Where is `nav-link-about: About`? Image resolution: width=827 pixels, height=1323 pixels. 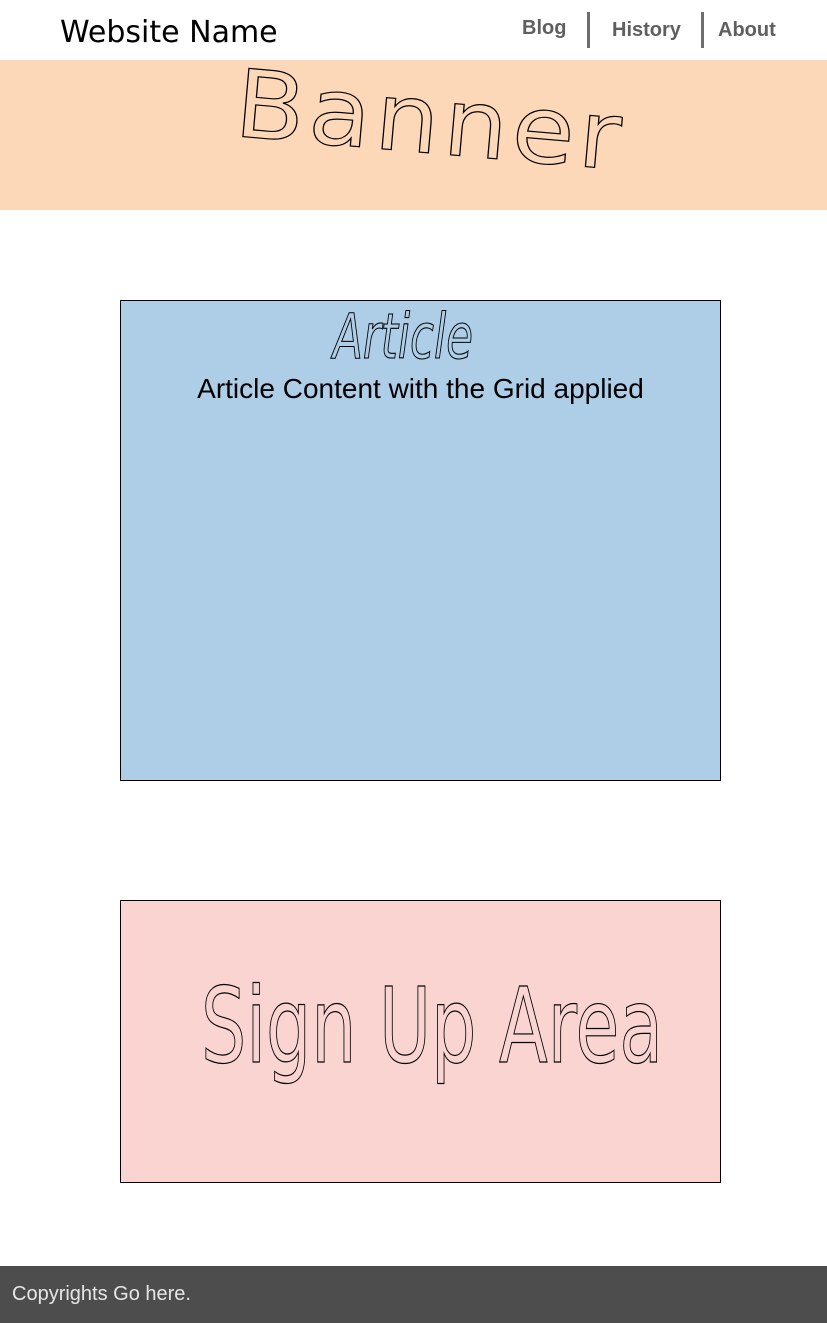
nav-link-about: About is located at coordinates (747, 30).